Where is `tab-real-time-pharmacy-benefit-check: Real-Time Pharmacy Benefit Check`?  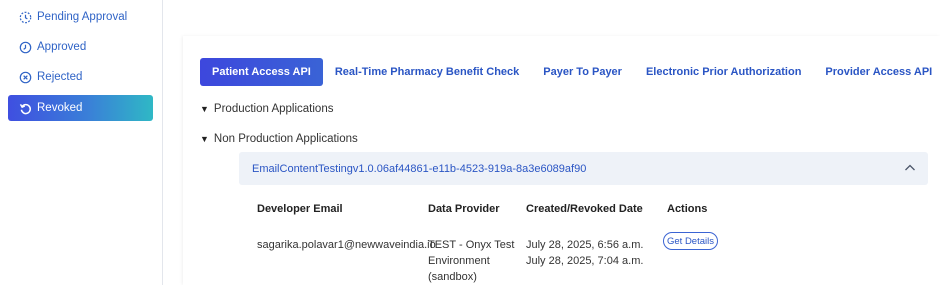 tab-real-time-pharmacy-benefit-check: Real-Time Pharmacy Benefit Check is located at coordinates (427, 72).